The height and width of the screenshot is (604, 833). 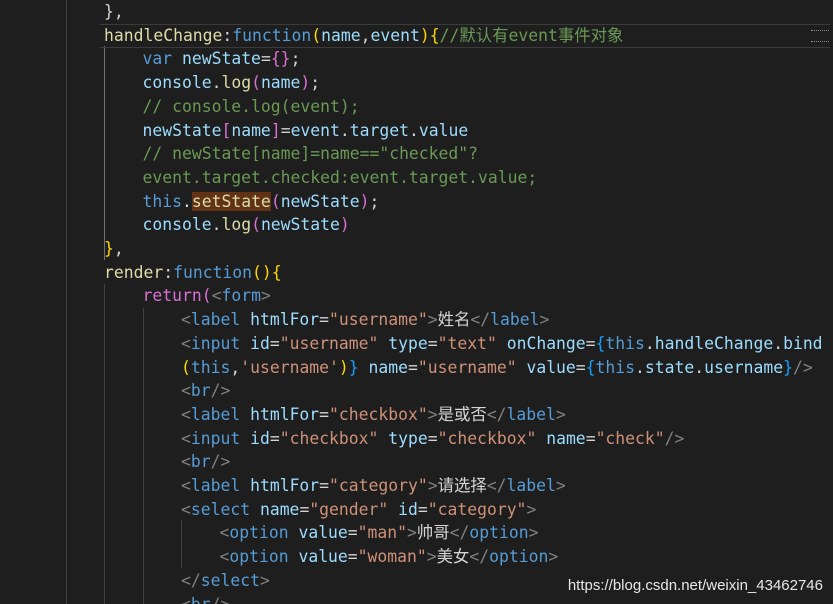 I want to click on code-token: br, so click(x=200, y=599).